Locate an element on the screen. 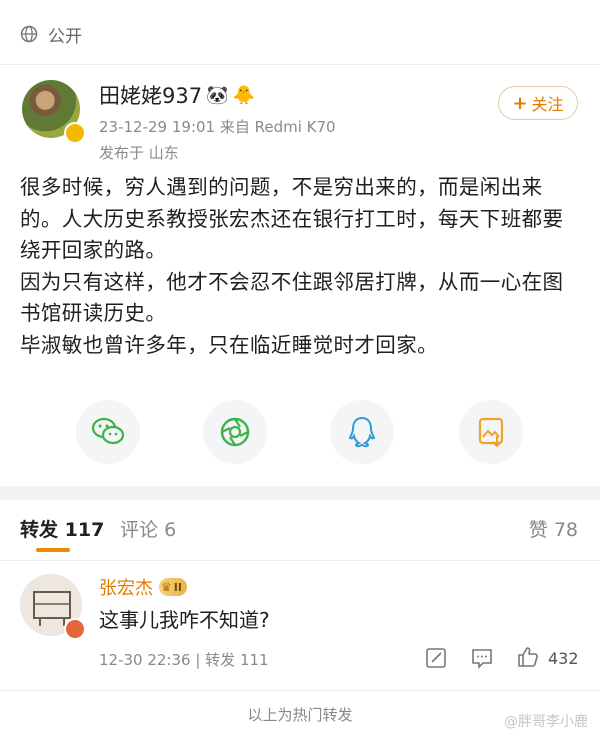 This screenshot has height=737, width=600. wechat-icon is located at coordinates (108, 431).